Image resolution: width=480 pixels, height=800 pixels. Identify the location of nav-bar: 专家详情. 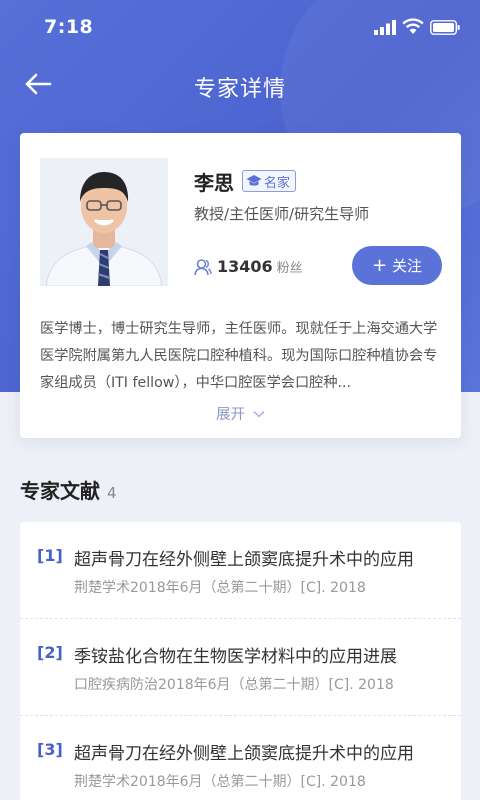
(240, 85).